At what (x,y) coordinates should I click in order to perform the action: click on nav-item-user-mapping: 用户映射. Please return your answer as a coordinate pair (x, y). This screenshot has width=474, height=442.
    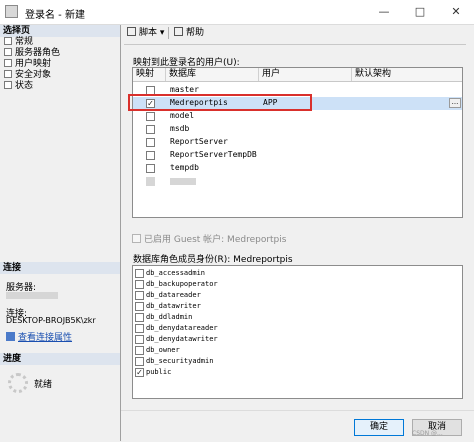
    Looking at the image, I should click on (27, 64).